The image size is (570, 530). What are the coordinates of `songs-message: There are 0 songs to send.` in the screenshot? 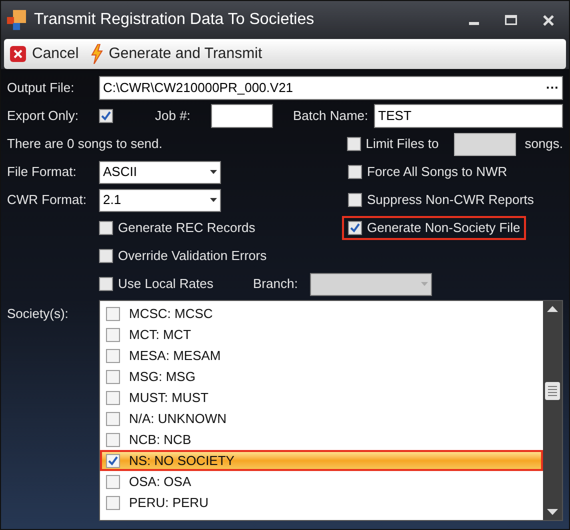 It's located at (84, 144).